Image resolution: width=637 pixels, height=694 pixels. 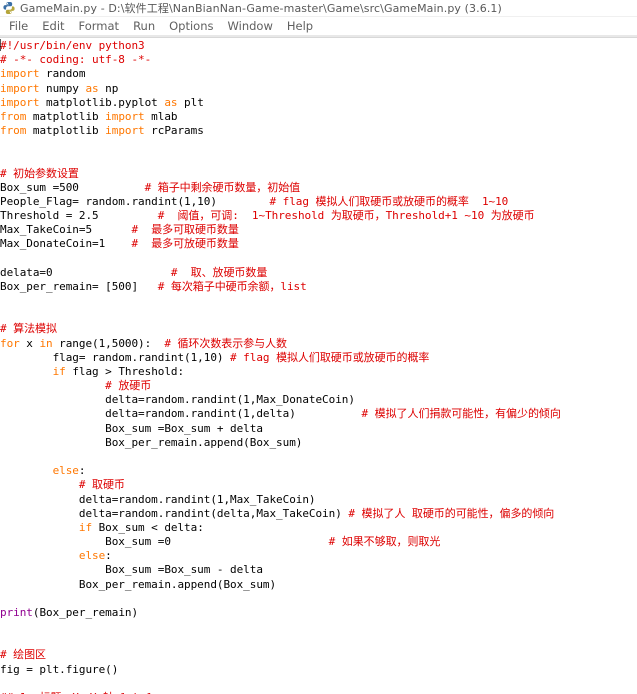 What do you see at coordinates (232, 343) in the screenshot?
I see `code-token: 循环次数表示参与人数` at bounding box center [232, 343].